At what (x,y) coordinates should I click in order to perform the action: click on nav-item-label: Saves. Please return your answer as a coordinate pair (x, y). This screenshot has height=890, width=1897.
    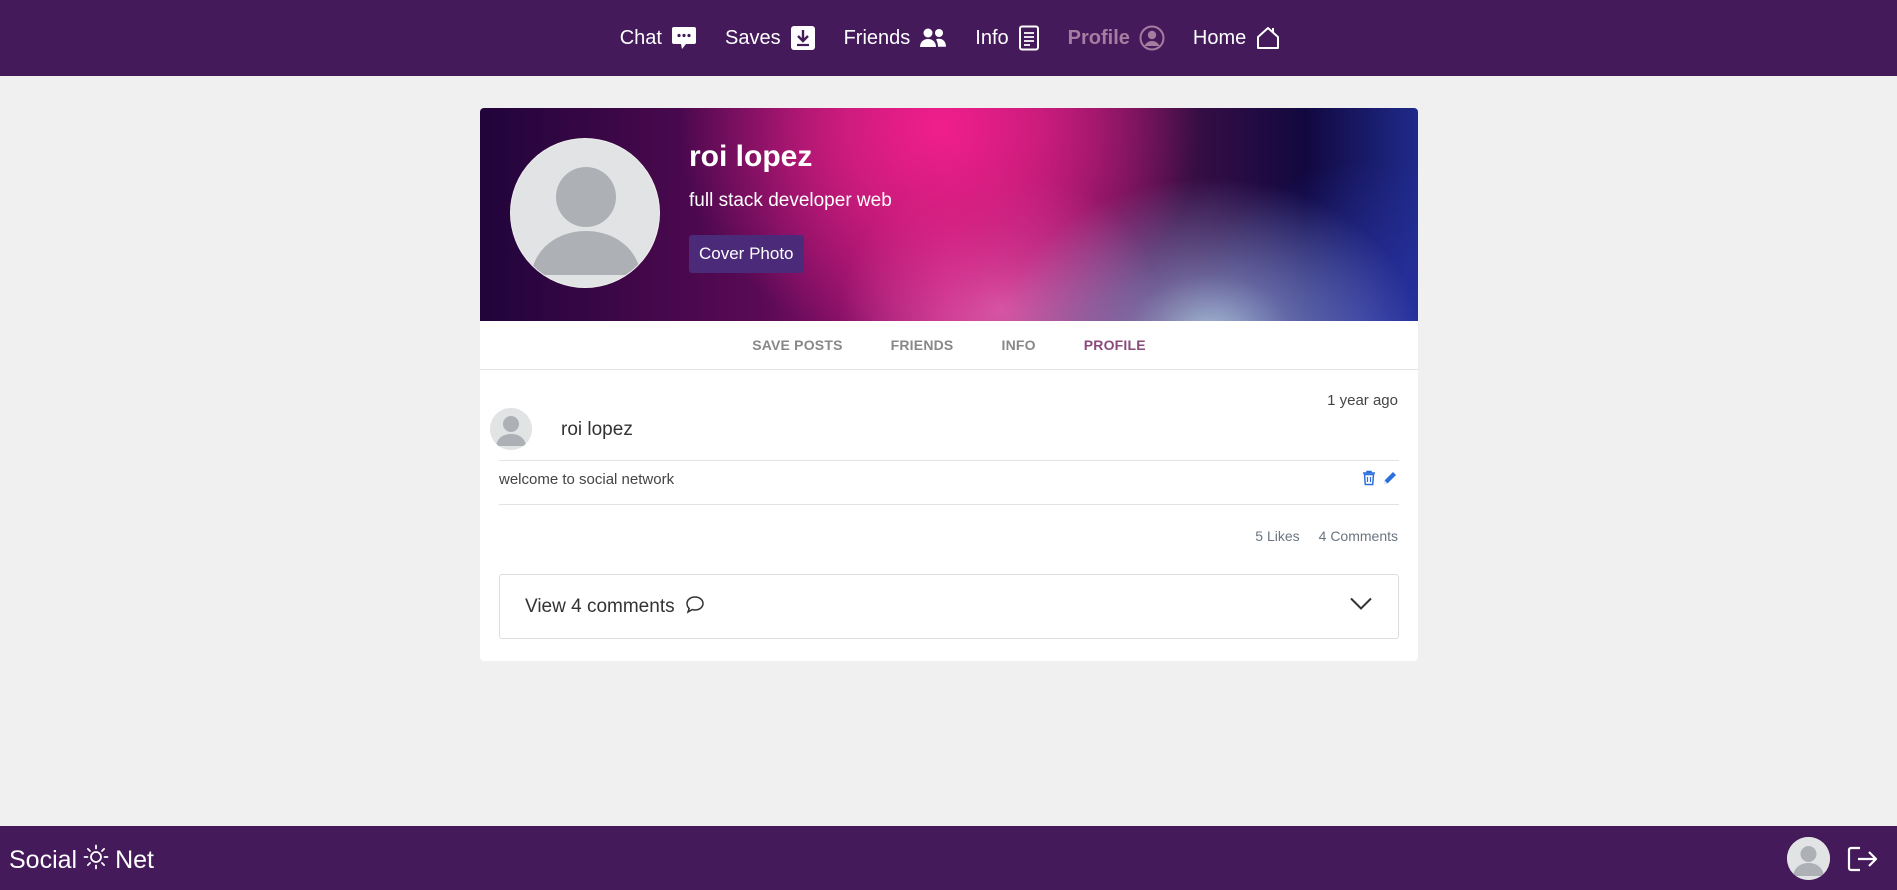
    Looking at the image, I should click on (752, 37).